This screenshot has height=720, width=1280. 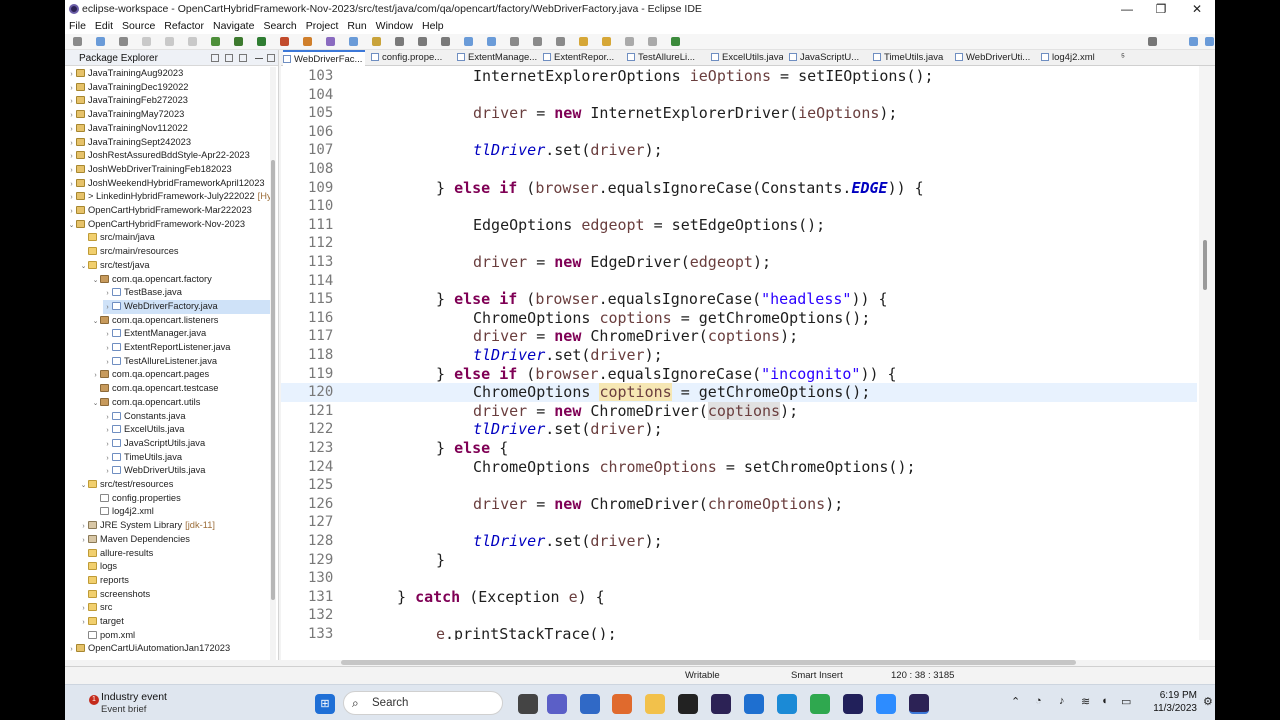 I want to click on tree-item: ⌄ com.qa.opencart.utils, so click(x=181, y=403).